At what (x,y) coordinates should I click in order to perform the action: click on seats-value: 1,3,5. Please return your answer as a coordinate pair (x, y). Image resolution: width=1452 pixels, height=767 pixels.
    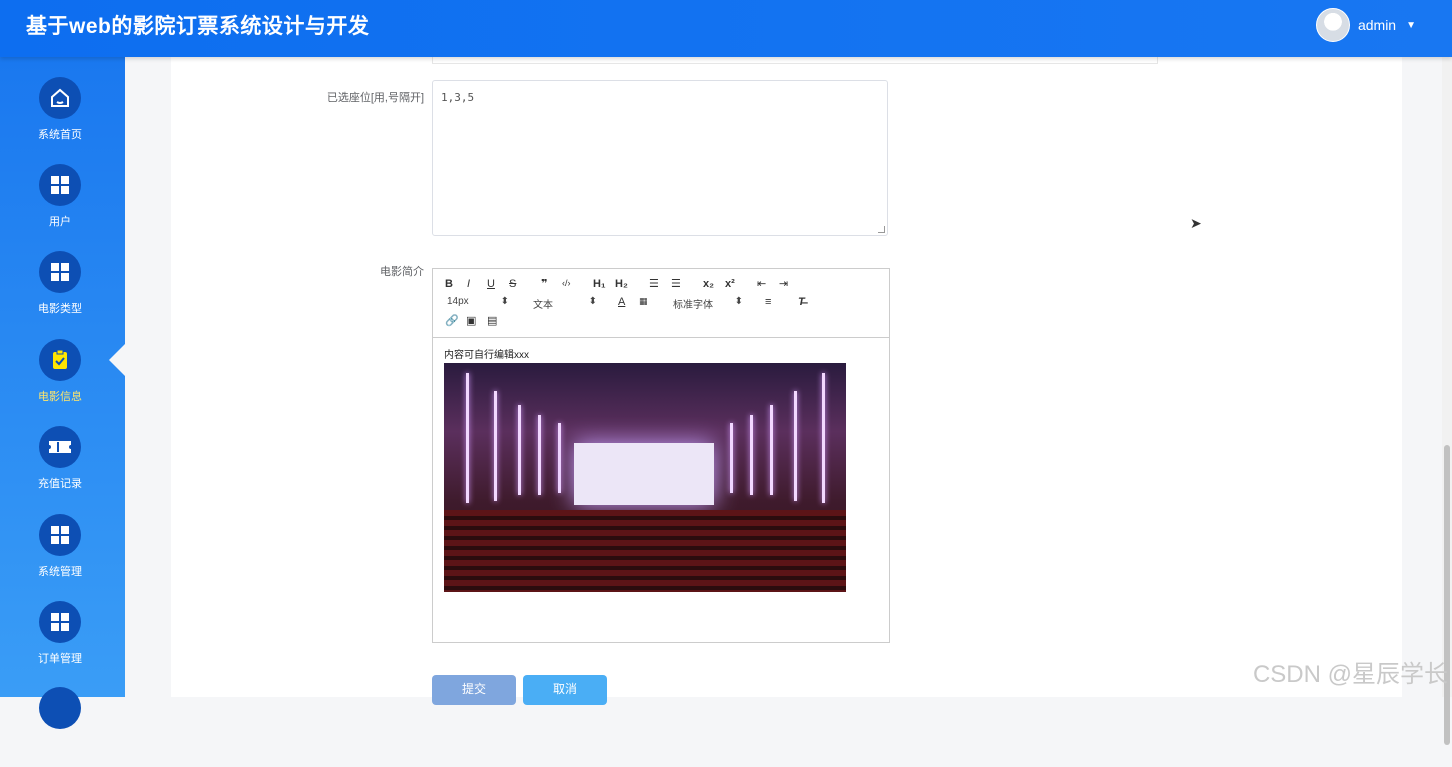
    Looking at the image, I should click on (458, 97).